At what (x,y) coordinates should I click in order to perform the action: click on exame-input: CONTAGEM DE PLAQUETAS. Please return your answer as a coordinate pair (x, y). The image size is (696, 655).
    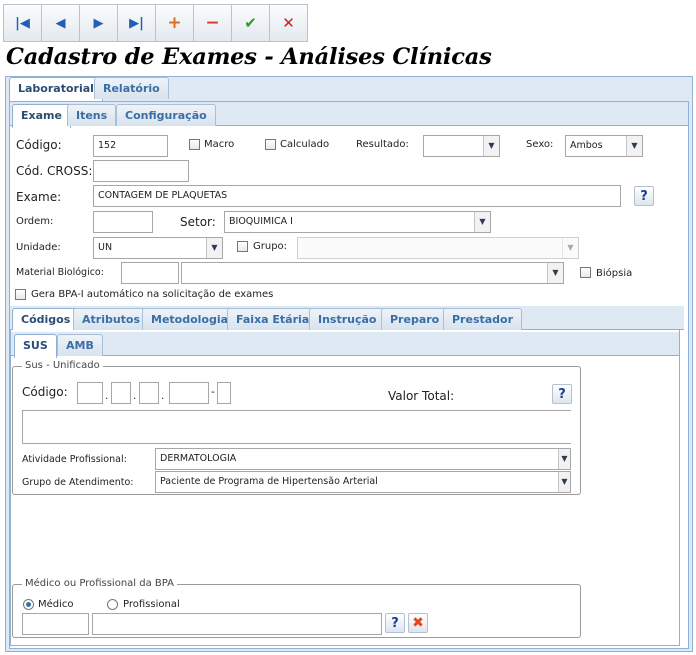
    Looking at the image, I should click on (357, 196).